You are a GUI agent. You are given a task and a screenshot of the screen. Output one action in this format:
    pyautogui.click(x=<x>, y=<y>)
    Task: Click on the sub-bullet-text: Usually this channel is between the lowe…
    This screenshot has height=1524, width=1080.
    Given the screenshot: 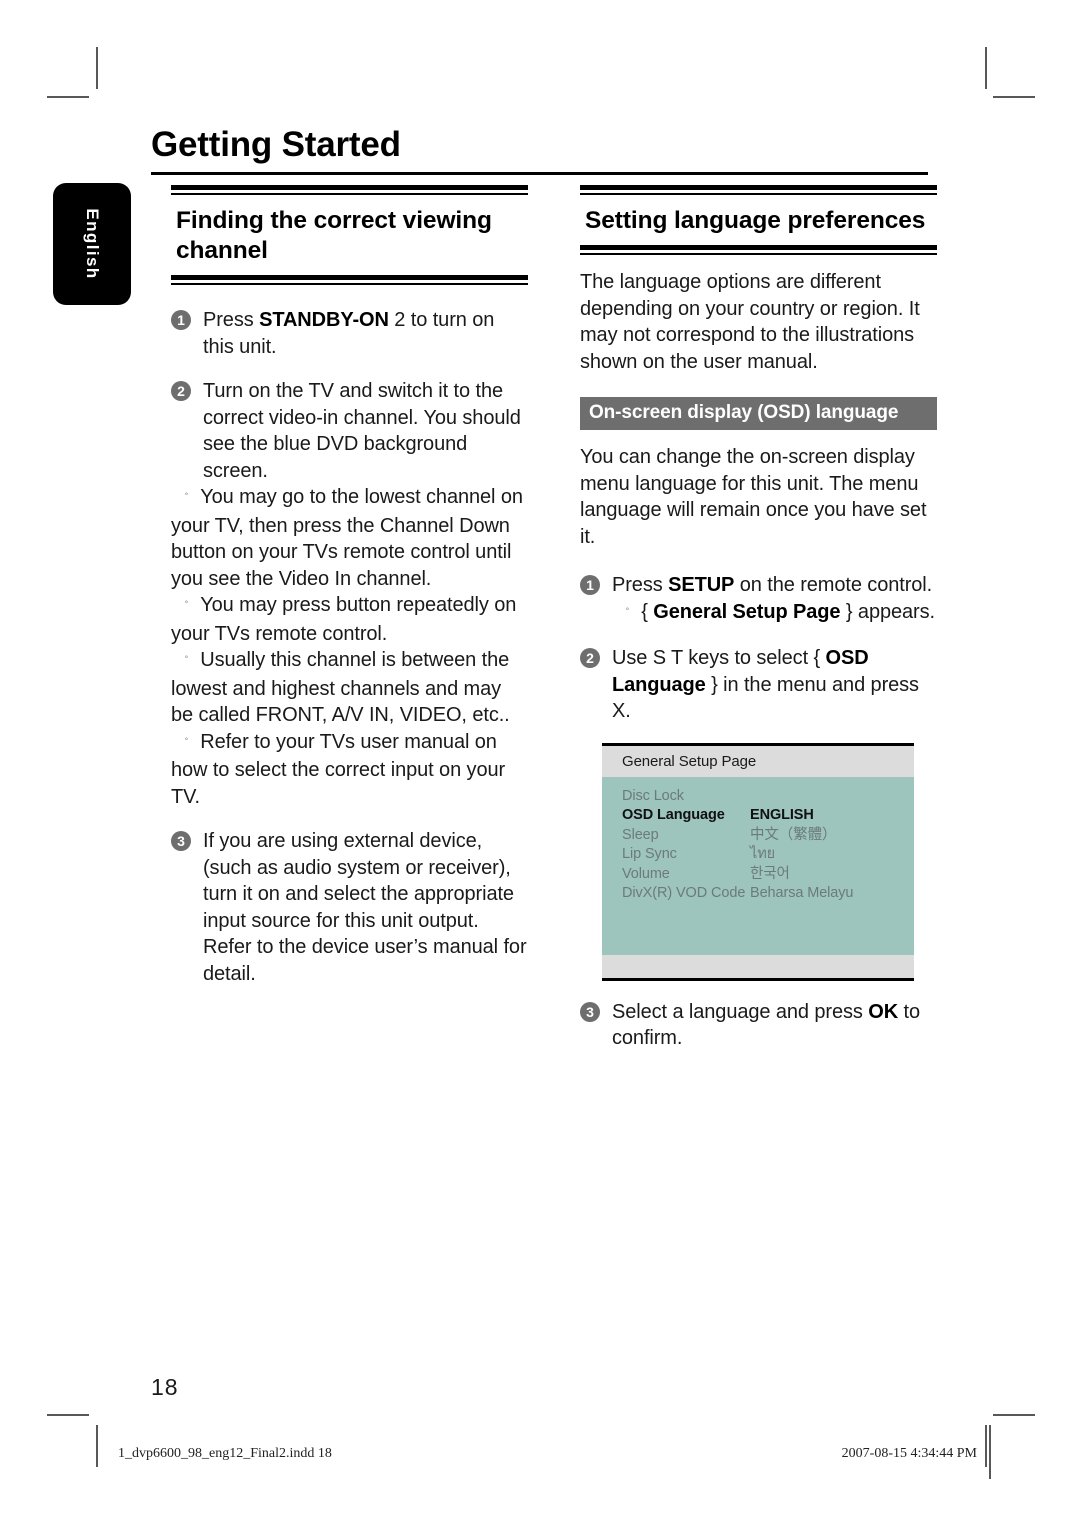 What is the action you would take?
    pyautogui.click(x=340, y=687)
    